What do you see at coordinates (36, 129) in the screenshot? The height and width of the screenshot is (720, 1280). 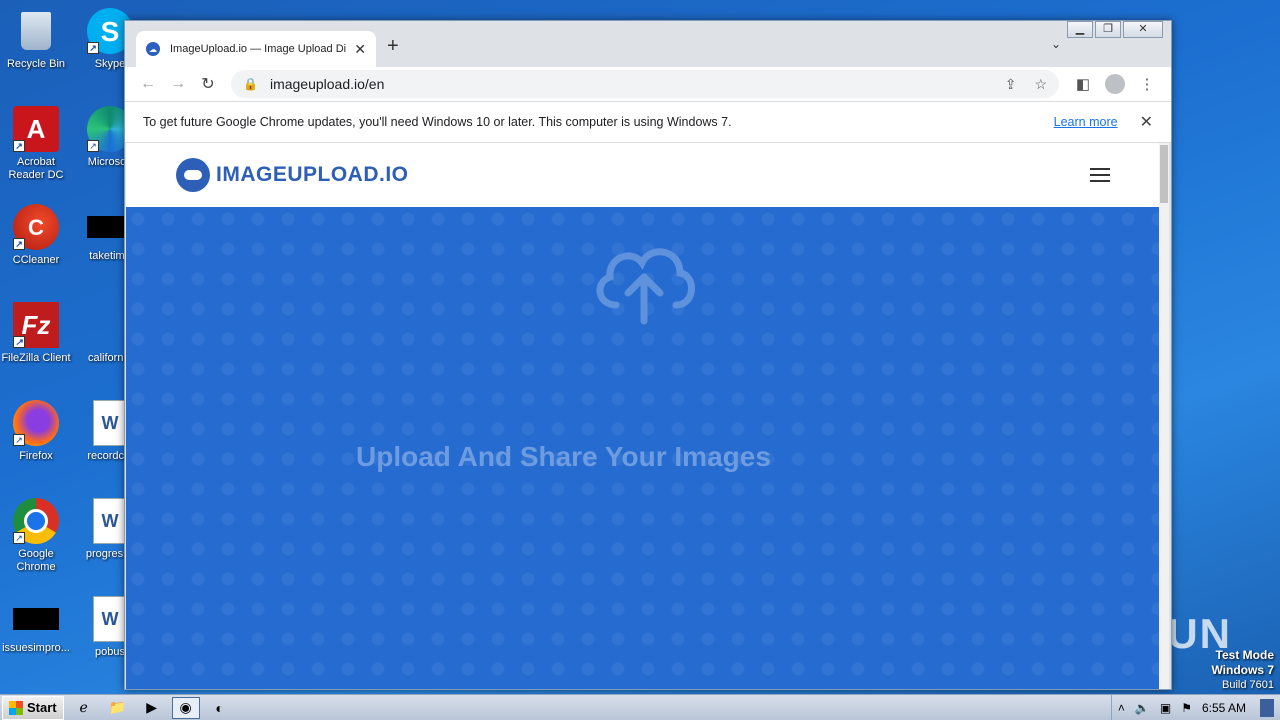 I see `acrobat-icon: A ↗` at bounding box center [36, 129].